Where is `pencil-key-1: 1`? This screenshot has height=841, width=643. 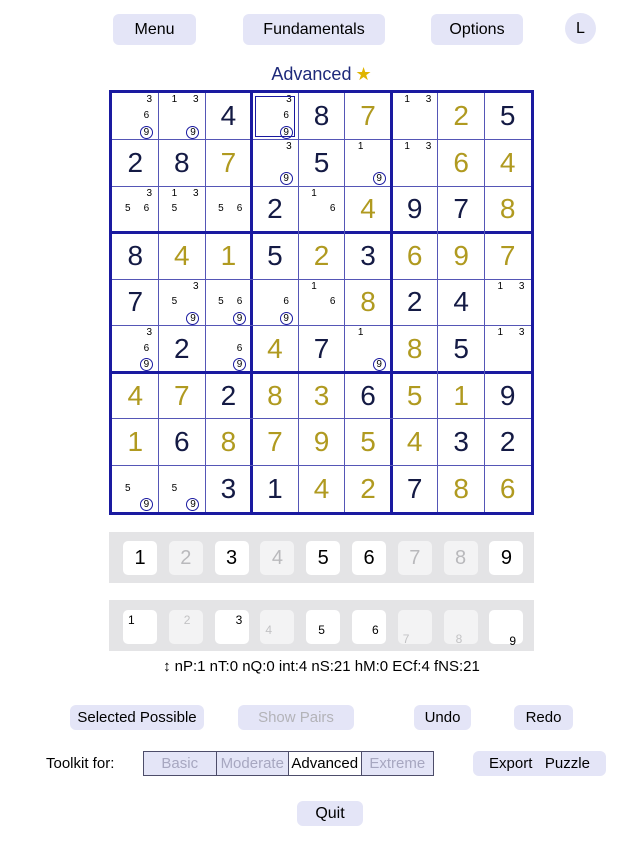 pencil-key-1: 1 is located at coordinates (140, 627).